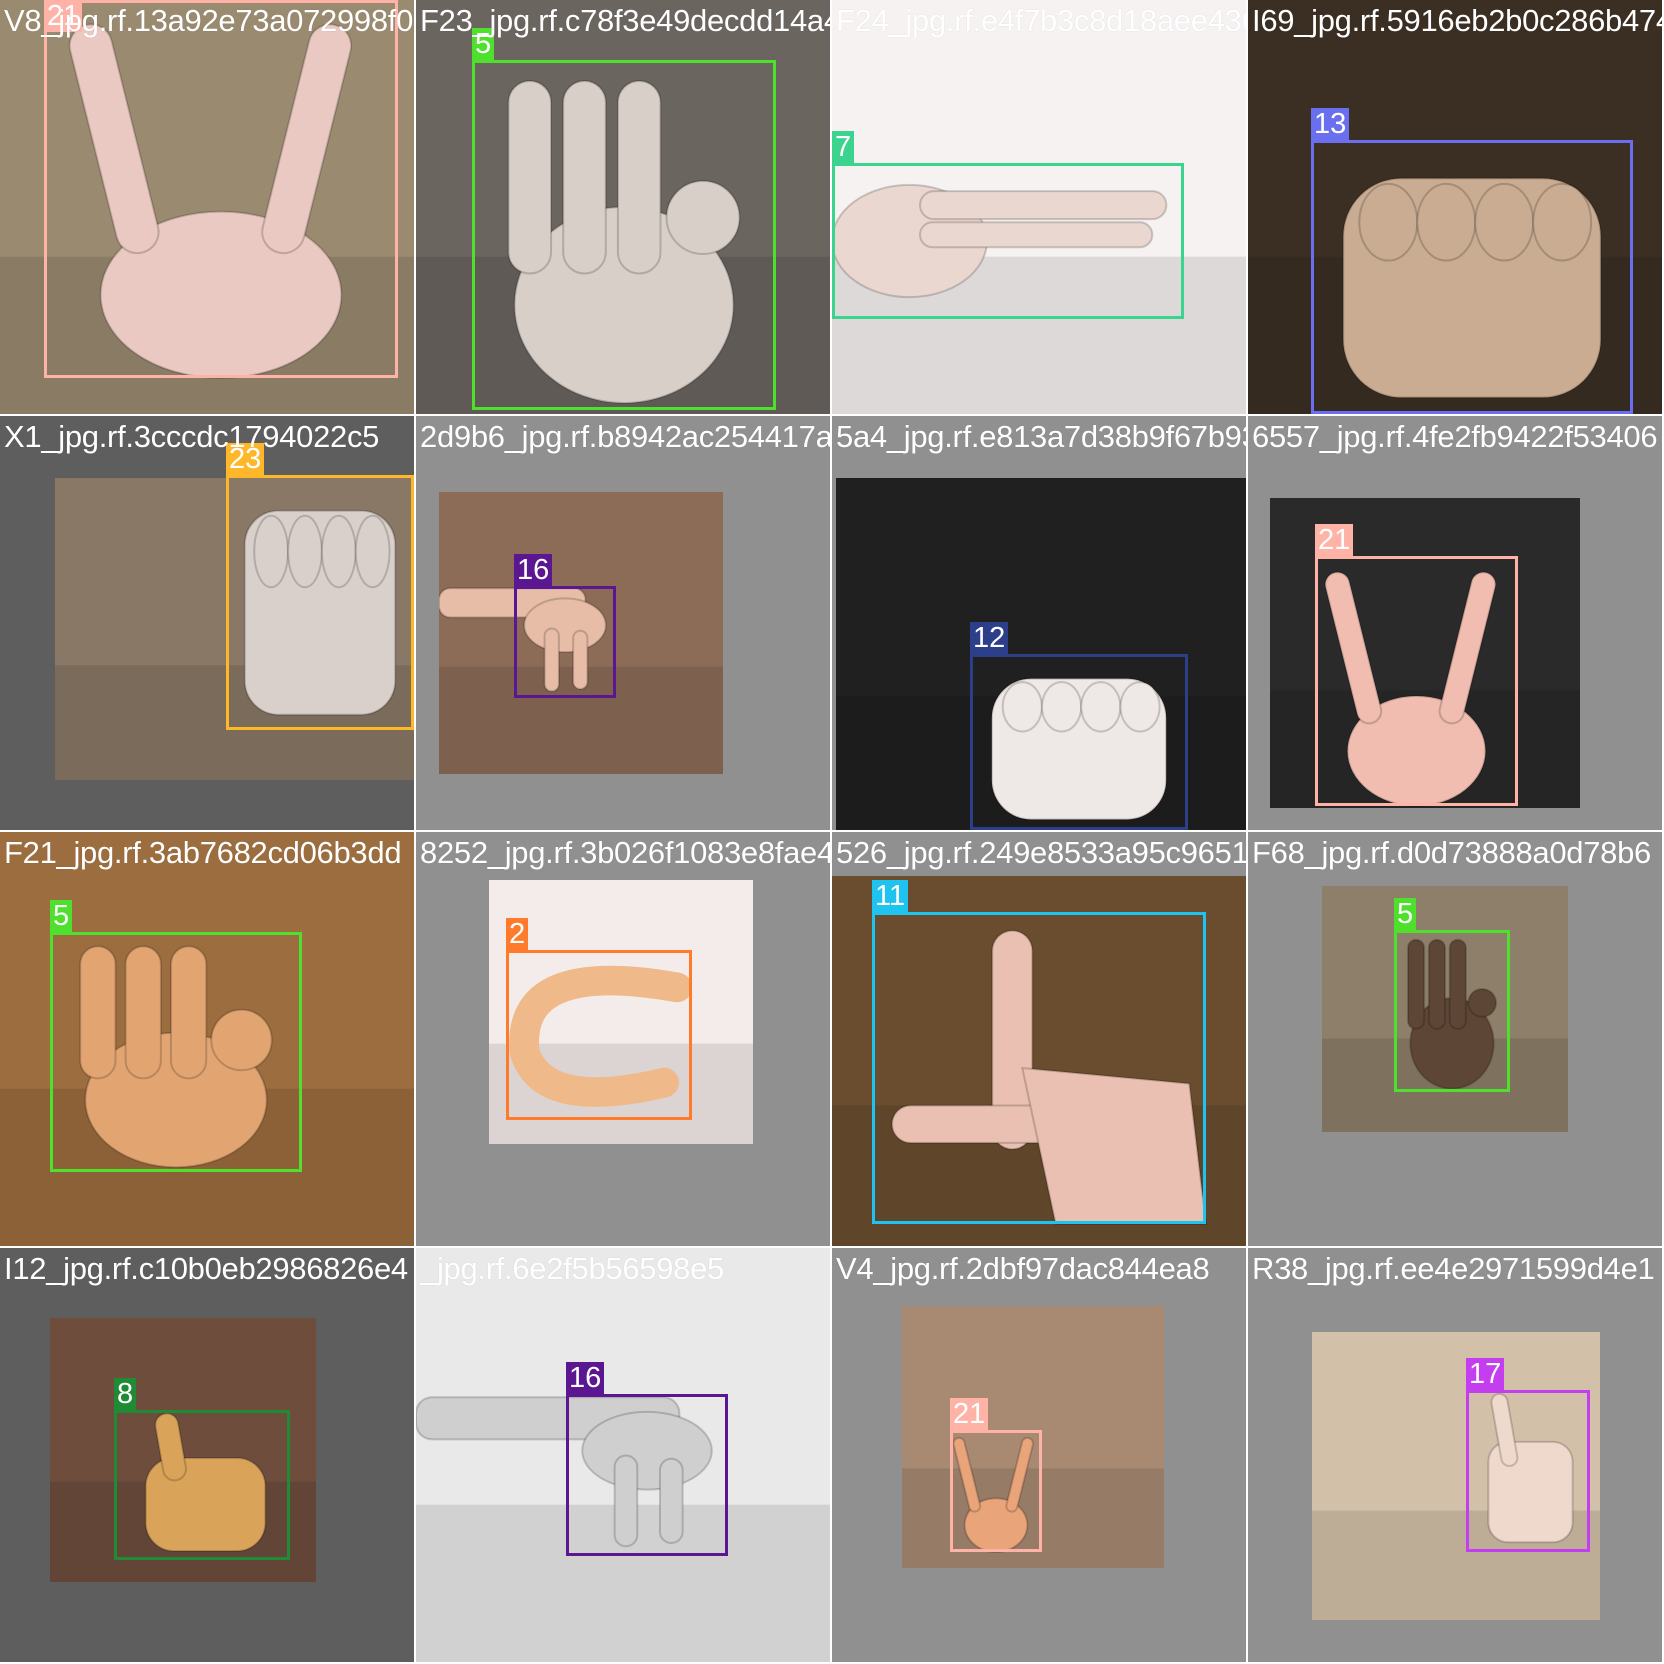  Describe the element at coordinates (1455, 436) in the screenshot. I see `image-filename: 6557_jpg.rf.4fe2fb9422f53406` at that location.